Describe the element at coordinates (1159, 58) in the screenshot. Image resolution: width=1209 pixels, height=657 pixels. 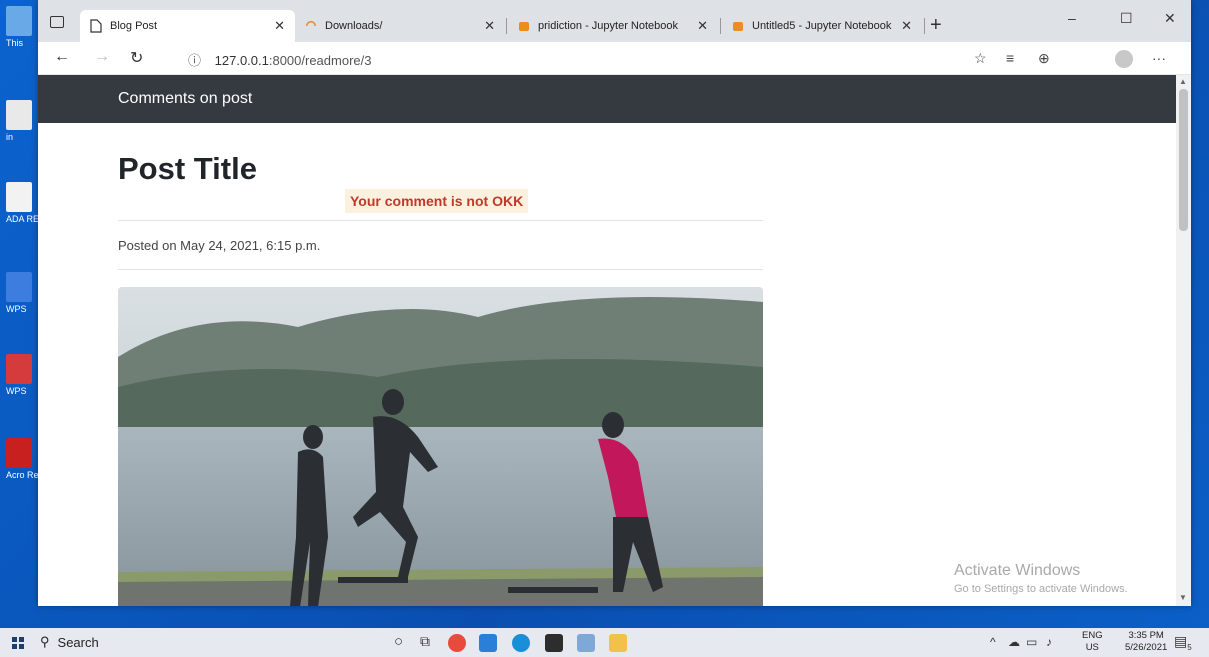
I see `more-options-icon: ···` at that location.